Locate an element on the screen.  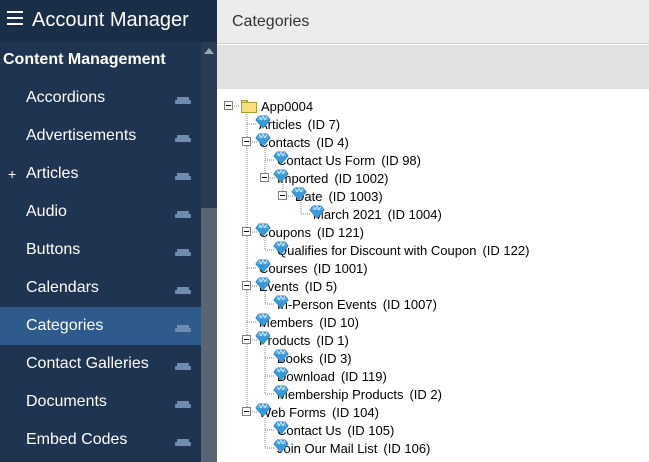
sidebar-item-advertisements: Advertisements is located at coordinates (100, 136).